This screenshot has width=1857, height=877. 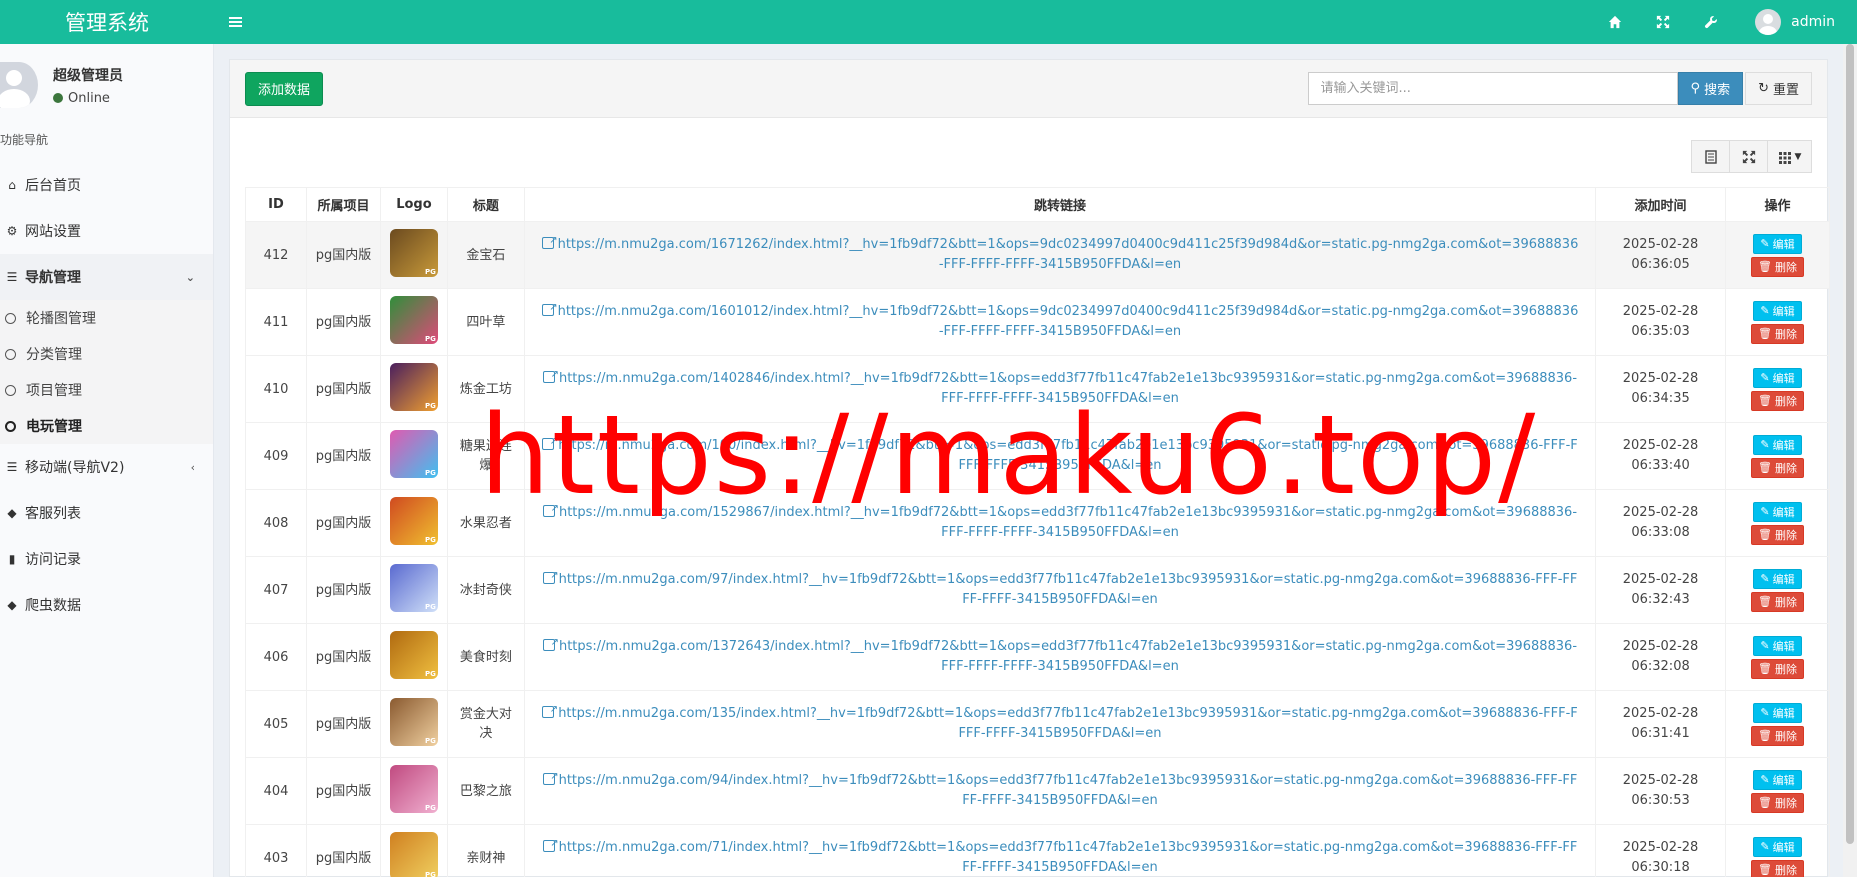 What do you see at coordinates (343, 322) in the screenshot?
I see `cell-project: pg国内版` at bounding box center [343, 322].